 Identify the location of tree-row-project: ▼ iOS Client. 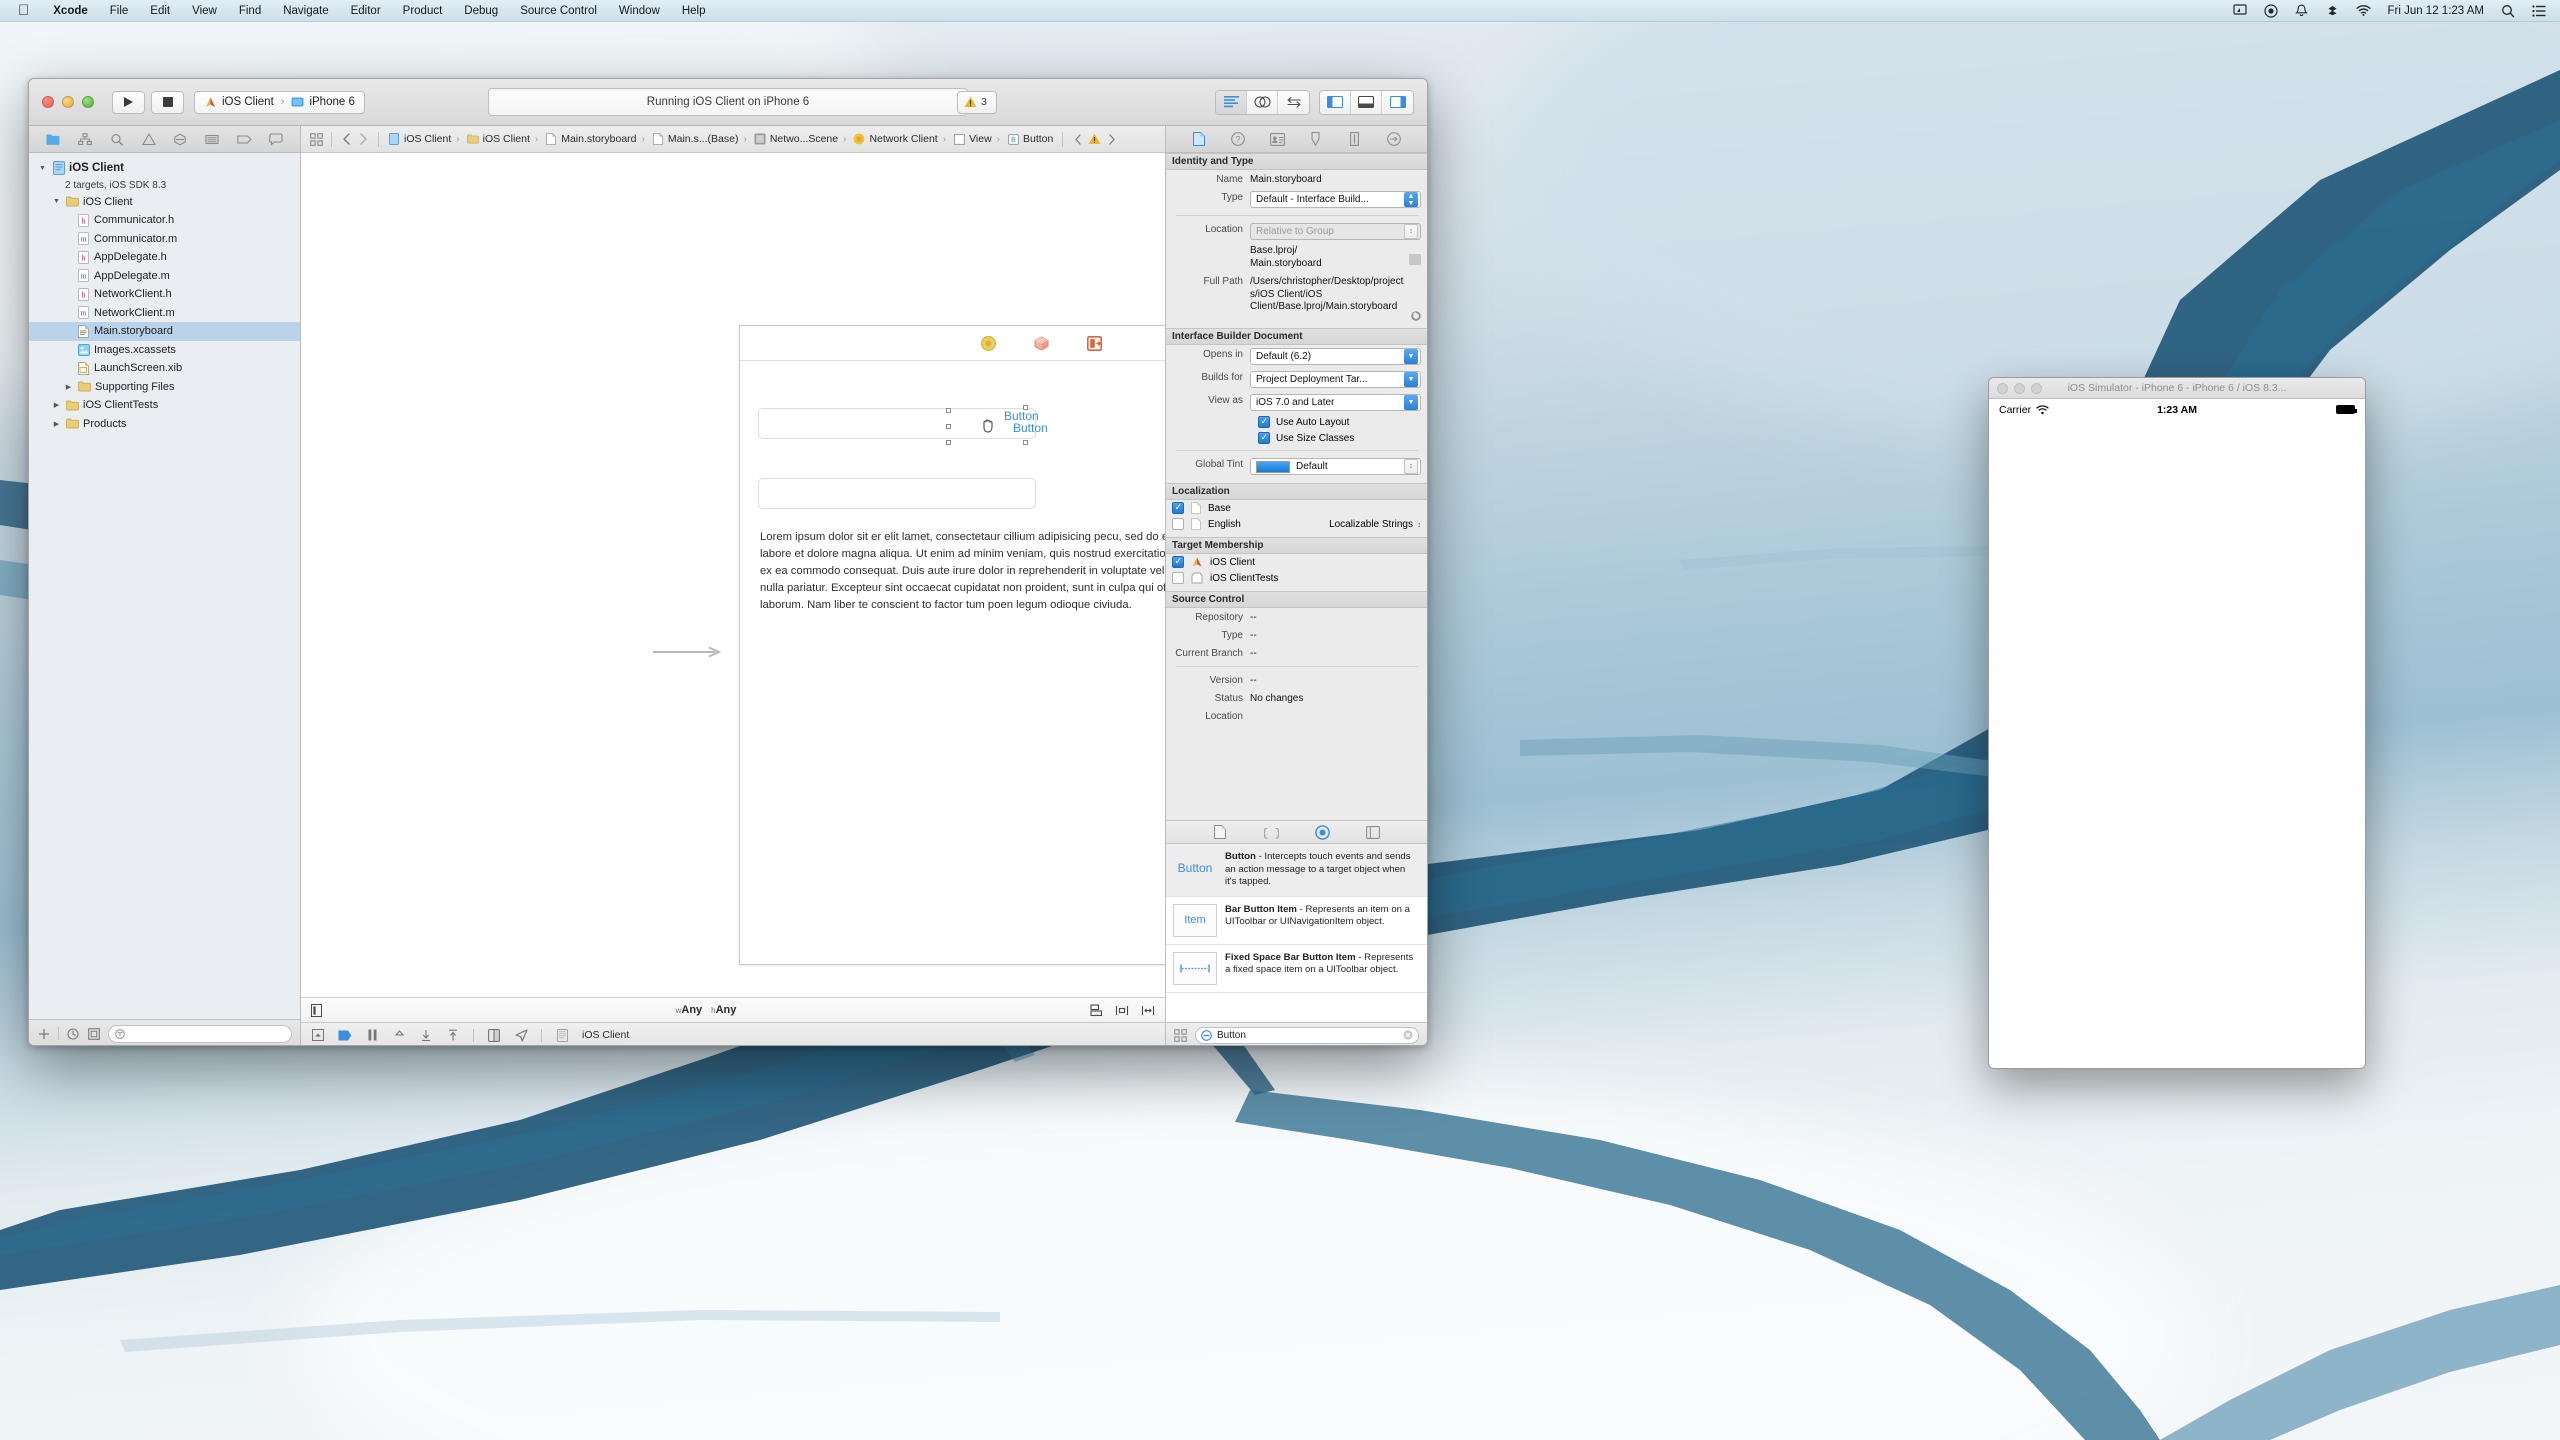
(164, 168).